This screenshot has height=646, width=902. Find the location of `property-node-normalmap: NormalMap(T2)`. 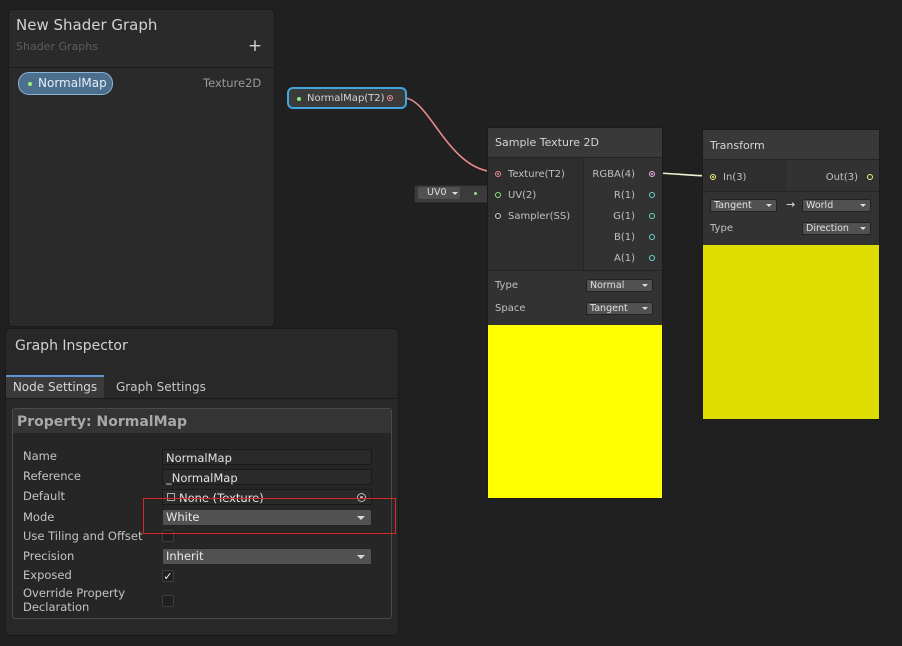

property-node-normalmap: NormalMap(T2) is located at coordinates (347, 98).